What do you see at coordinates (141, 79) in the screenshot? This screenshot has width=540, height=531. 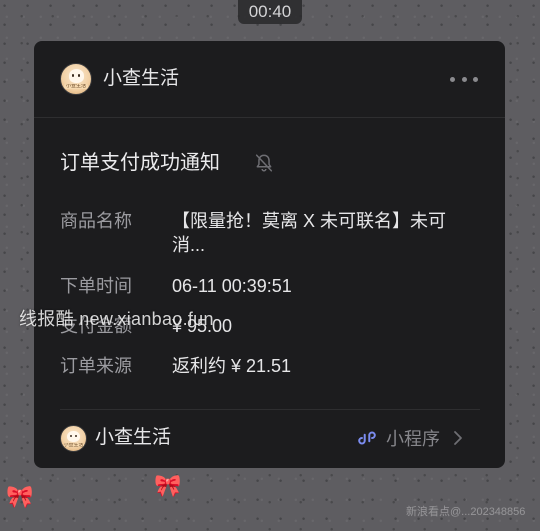 I see `brand-name: 小查生活` at bounding box center [141, 79].